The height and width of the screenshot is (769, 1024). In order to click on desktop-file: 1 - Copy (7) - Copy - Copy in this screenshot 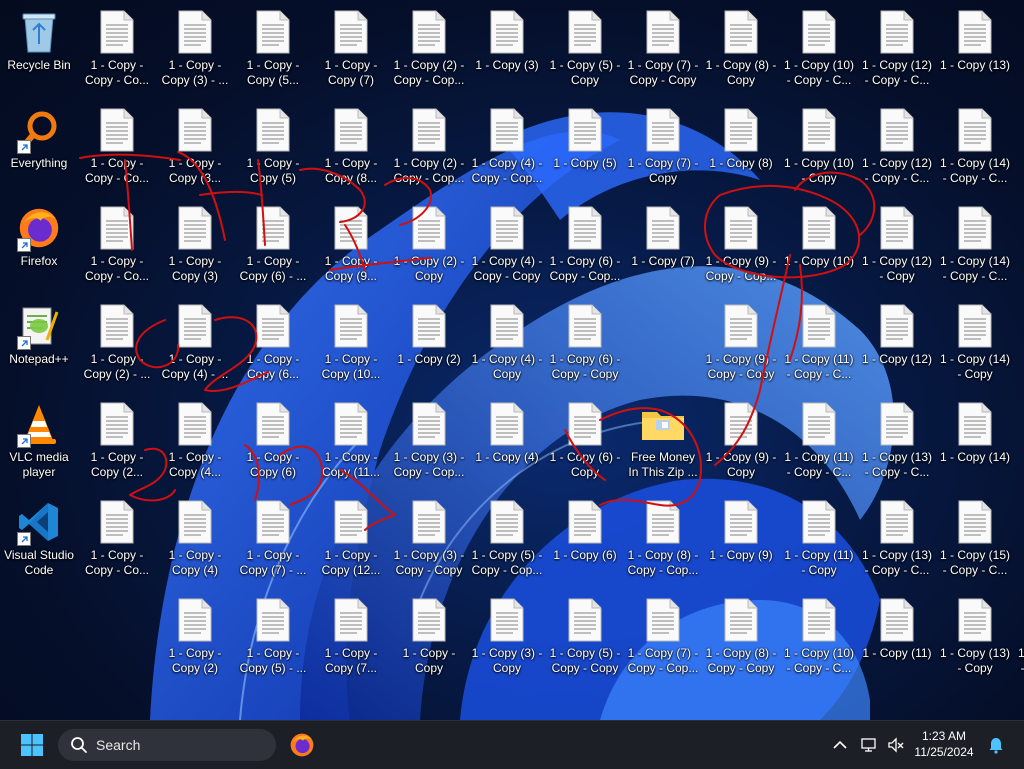, I will do `click(663, 50)`.